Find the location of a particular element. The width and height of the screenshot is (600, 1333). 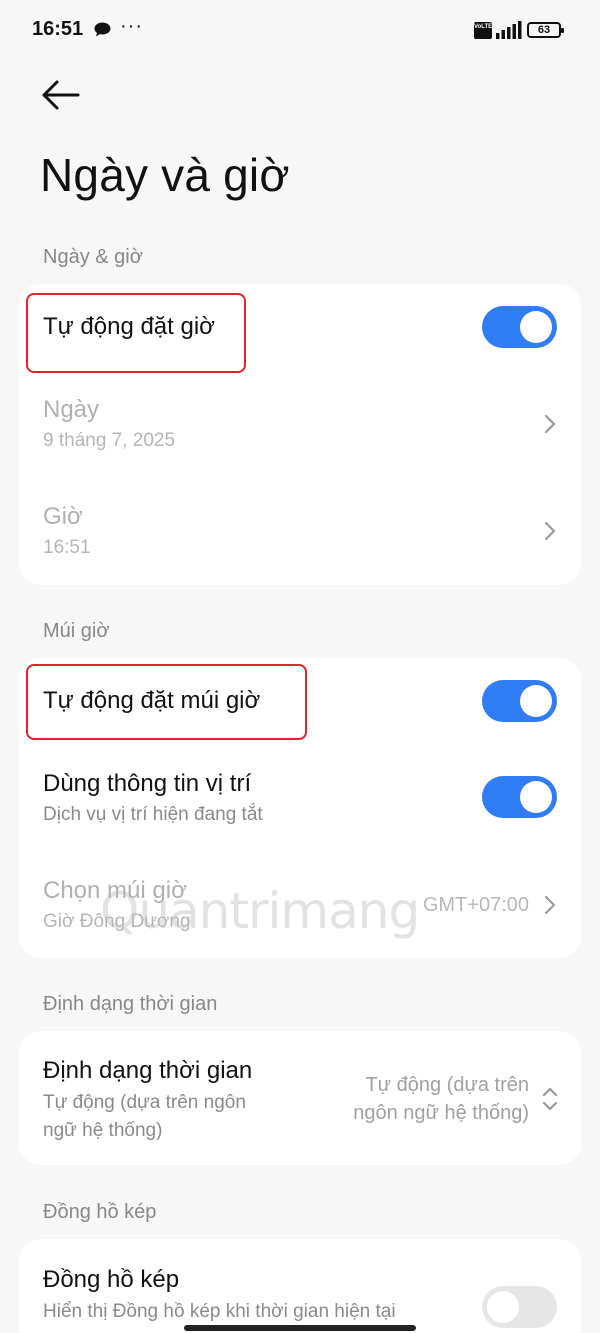

use-location-toggle is located at coordinates (519, 797).